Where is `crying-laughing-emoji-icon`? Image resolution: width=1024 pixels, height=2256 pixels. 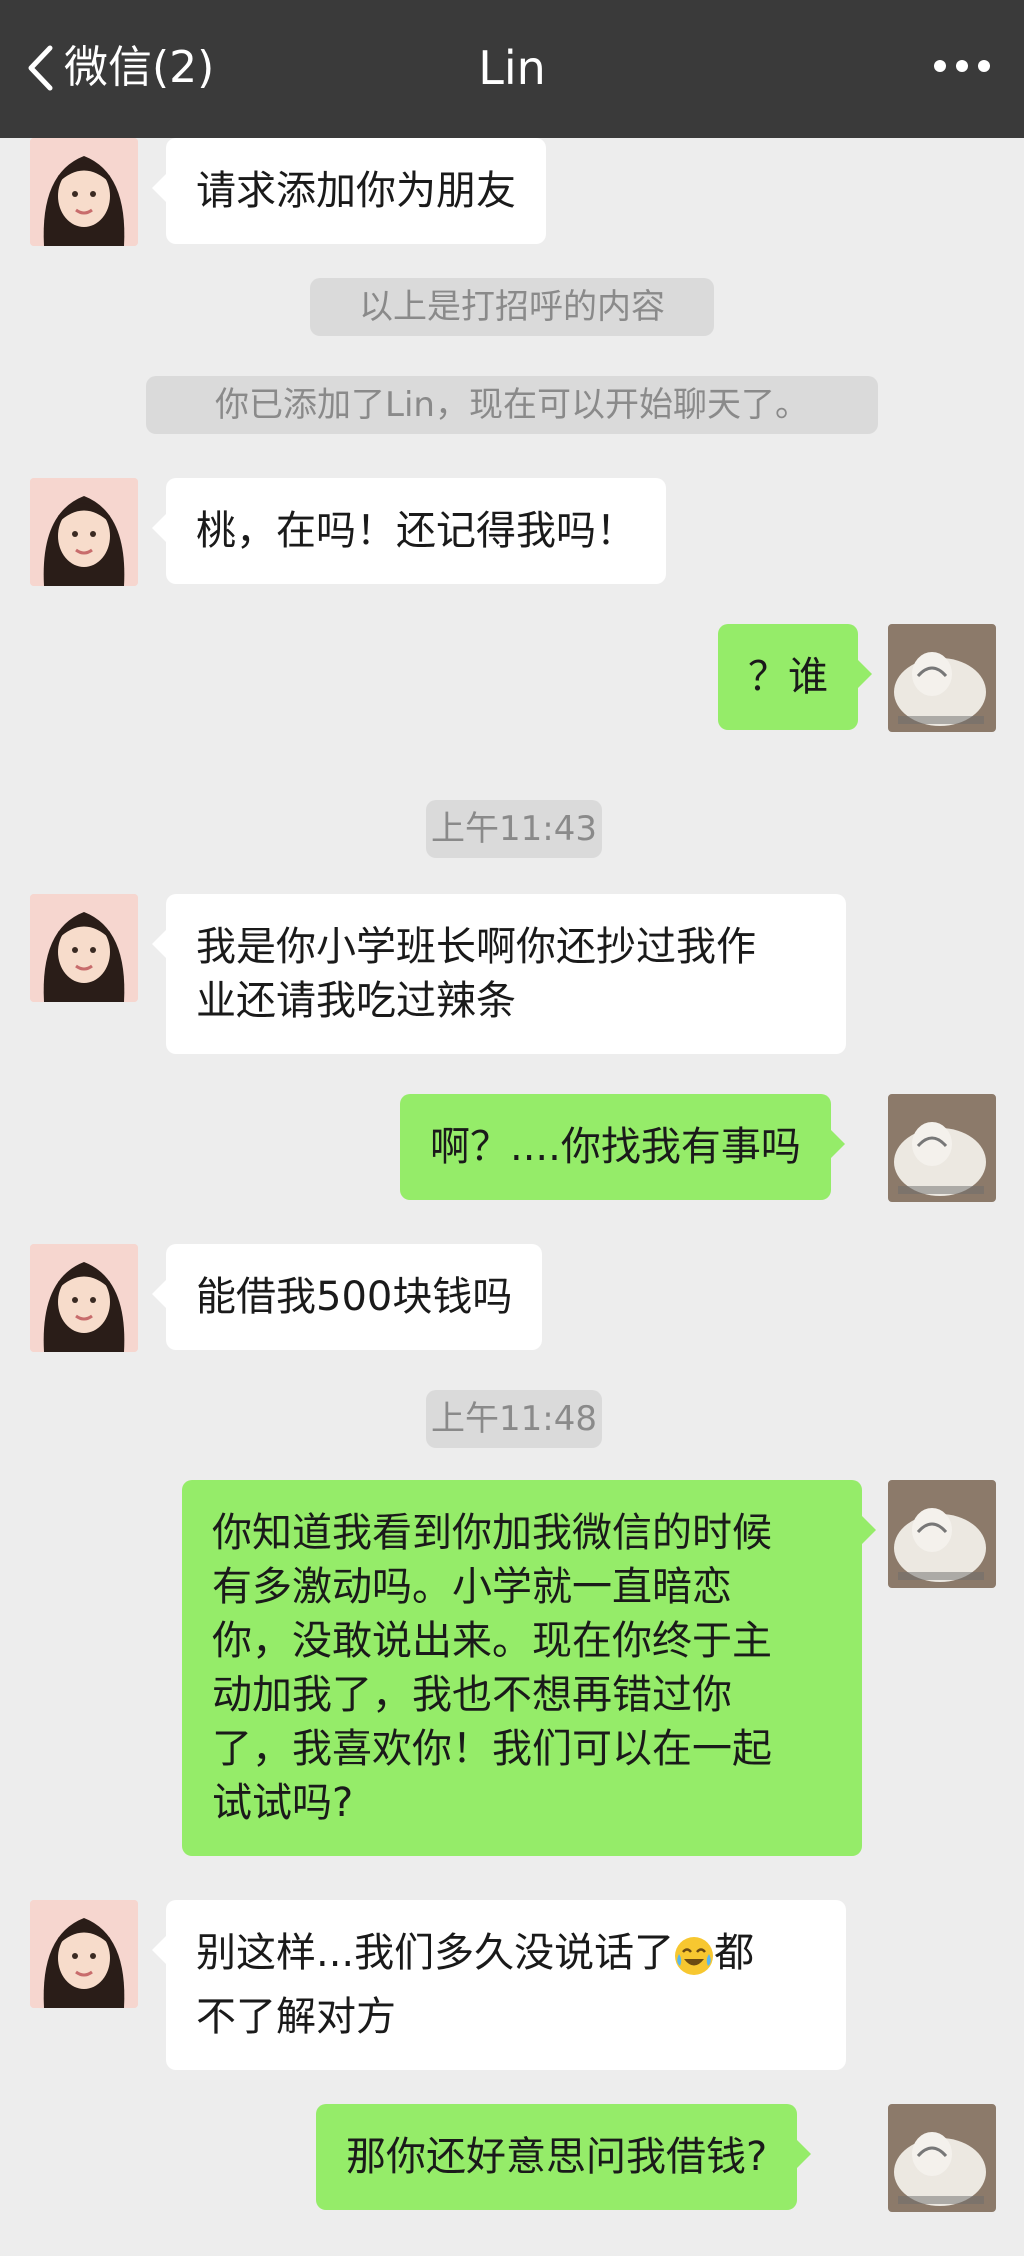 crying-laughing-emoji-icon is located at coordinates (694, 1963).